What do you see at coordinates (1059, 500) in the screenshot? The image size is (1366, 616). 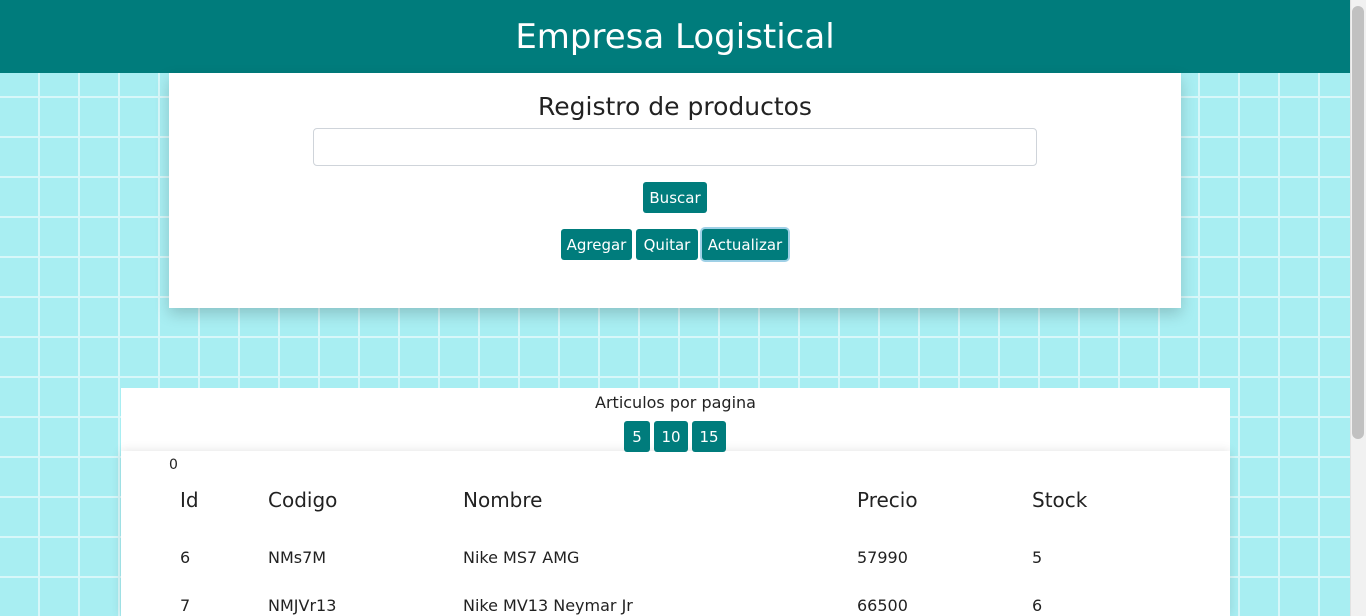 I see `column-header-stock: Stock` at bounding box center [1059, 500].